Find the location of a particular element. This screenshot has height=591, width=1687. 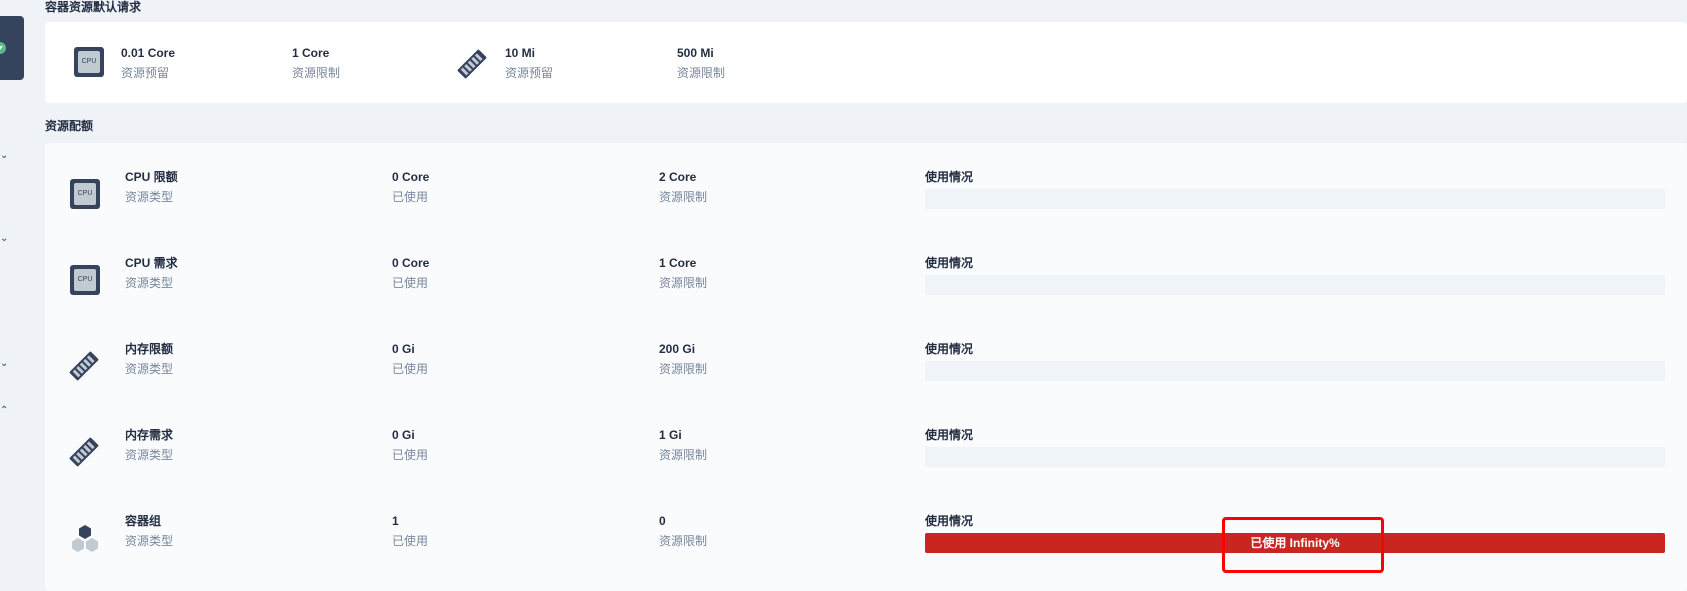

limit-value: 1 Core is located at coordinates (678, 263).